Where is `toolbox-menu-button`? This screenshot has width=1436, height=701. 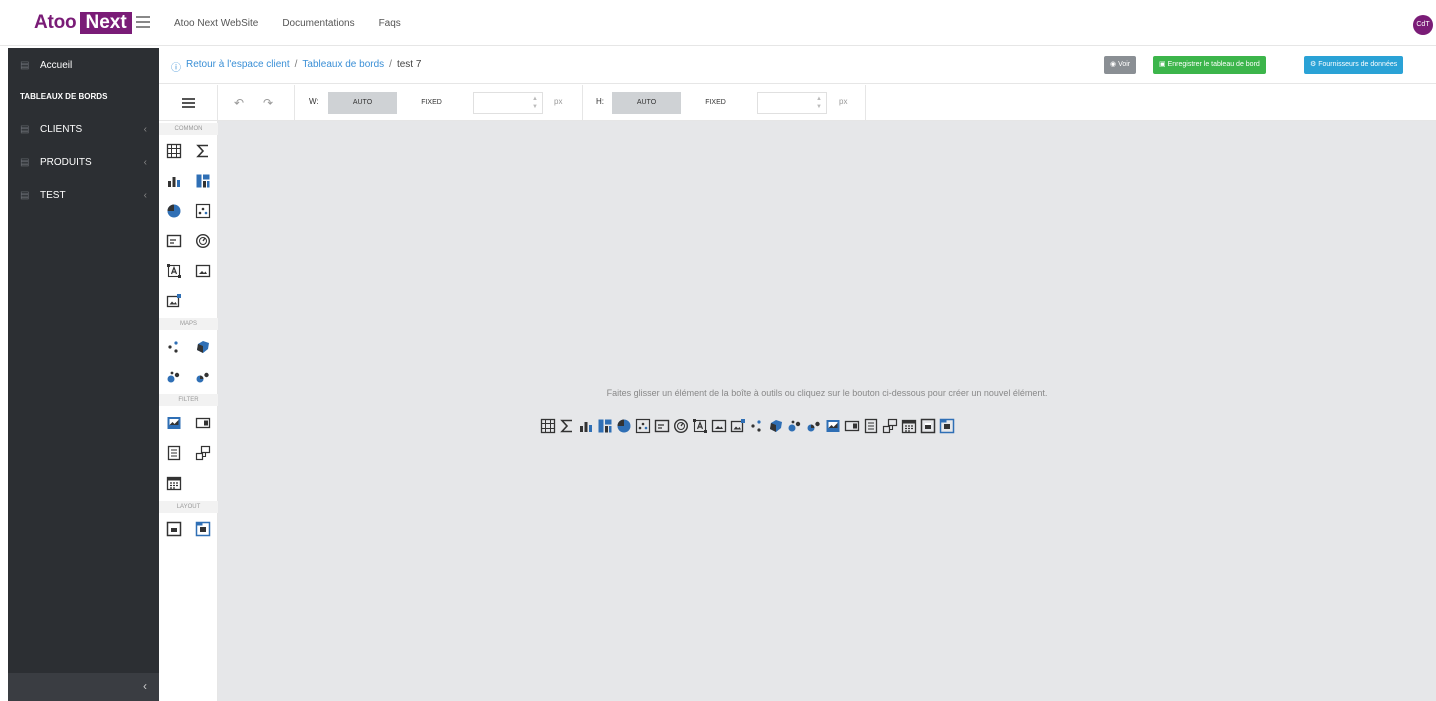
toolbox-menu-button is located at coordinates (188, 103).